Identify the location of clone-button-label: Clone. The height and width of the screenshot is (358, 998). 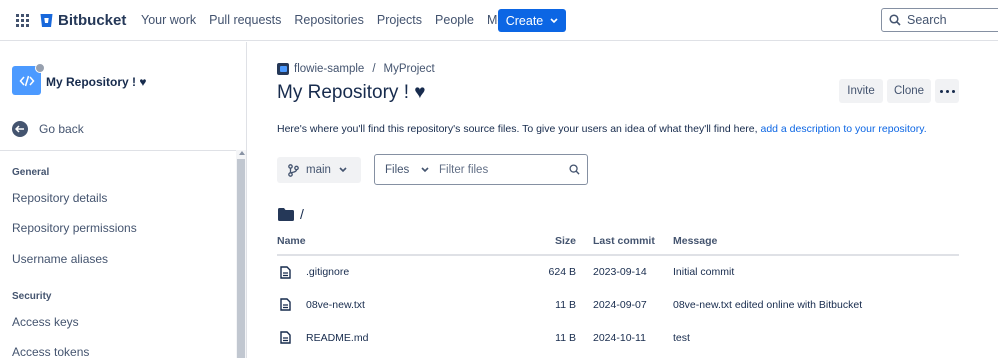
(909, 91).